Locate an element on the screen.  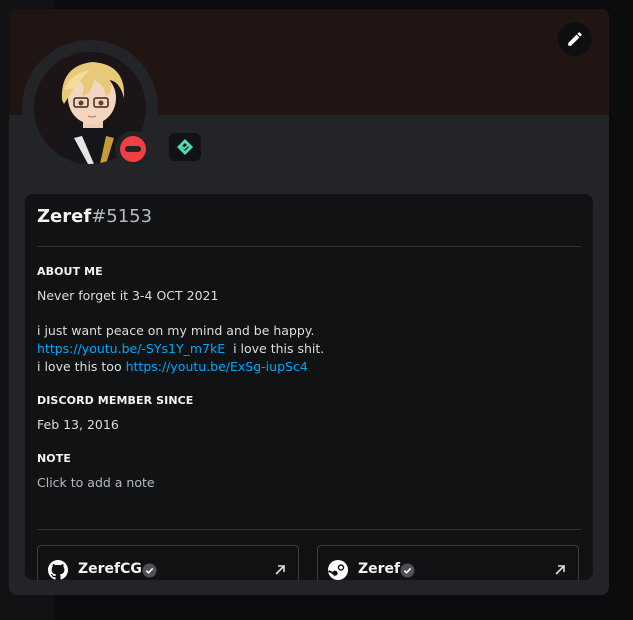
pencil-icon is located at coordinates (575, 39).